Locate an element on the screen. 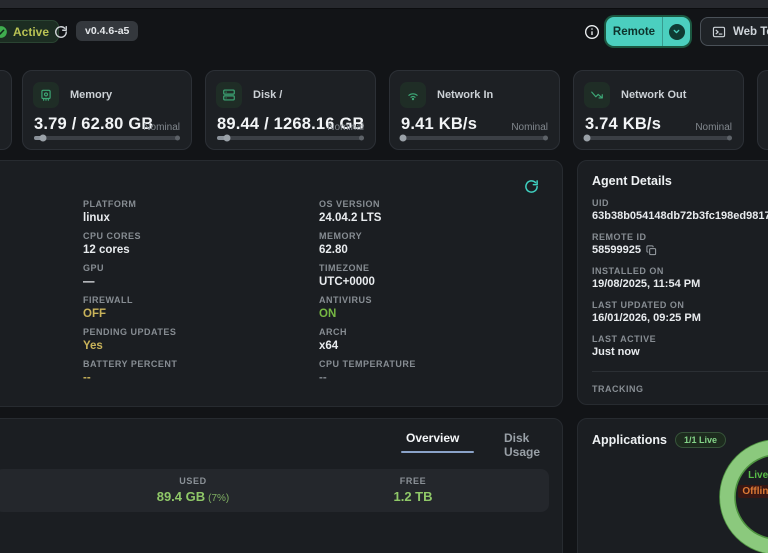 This screenshot has width=768, height=553. info-os-version: OS VERSION 24.04.2 LTS is located at coordinates (350, 211).